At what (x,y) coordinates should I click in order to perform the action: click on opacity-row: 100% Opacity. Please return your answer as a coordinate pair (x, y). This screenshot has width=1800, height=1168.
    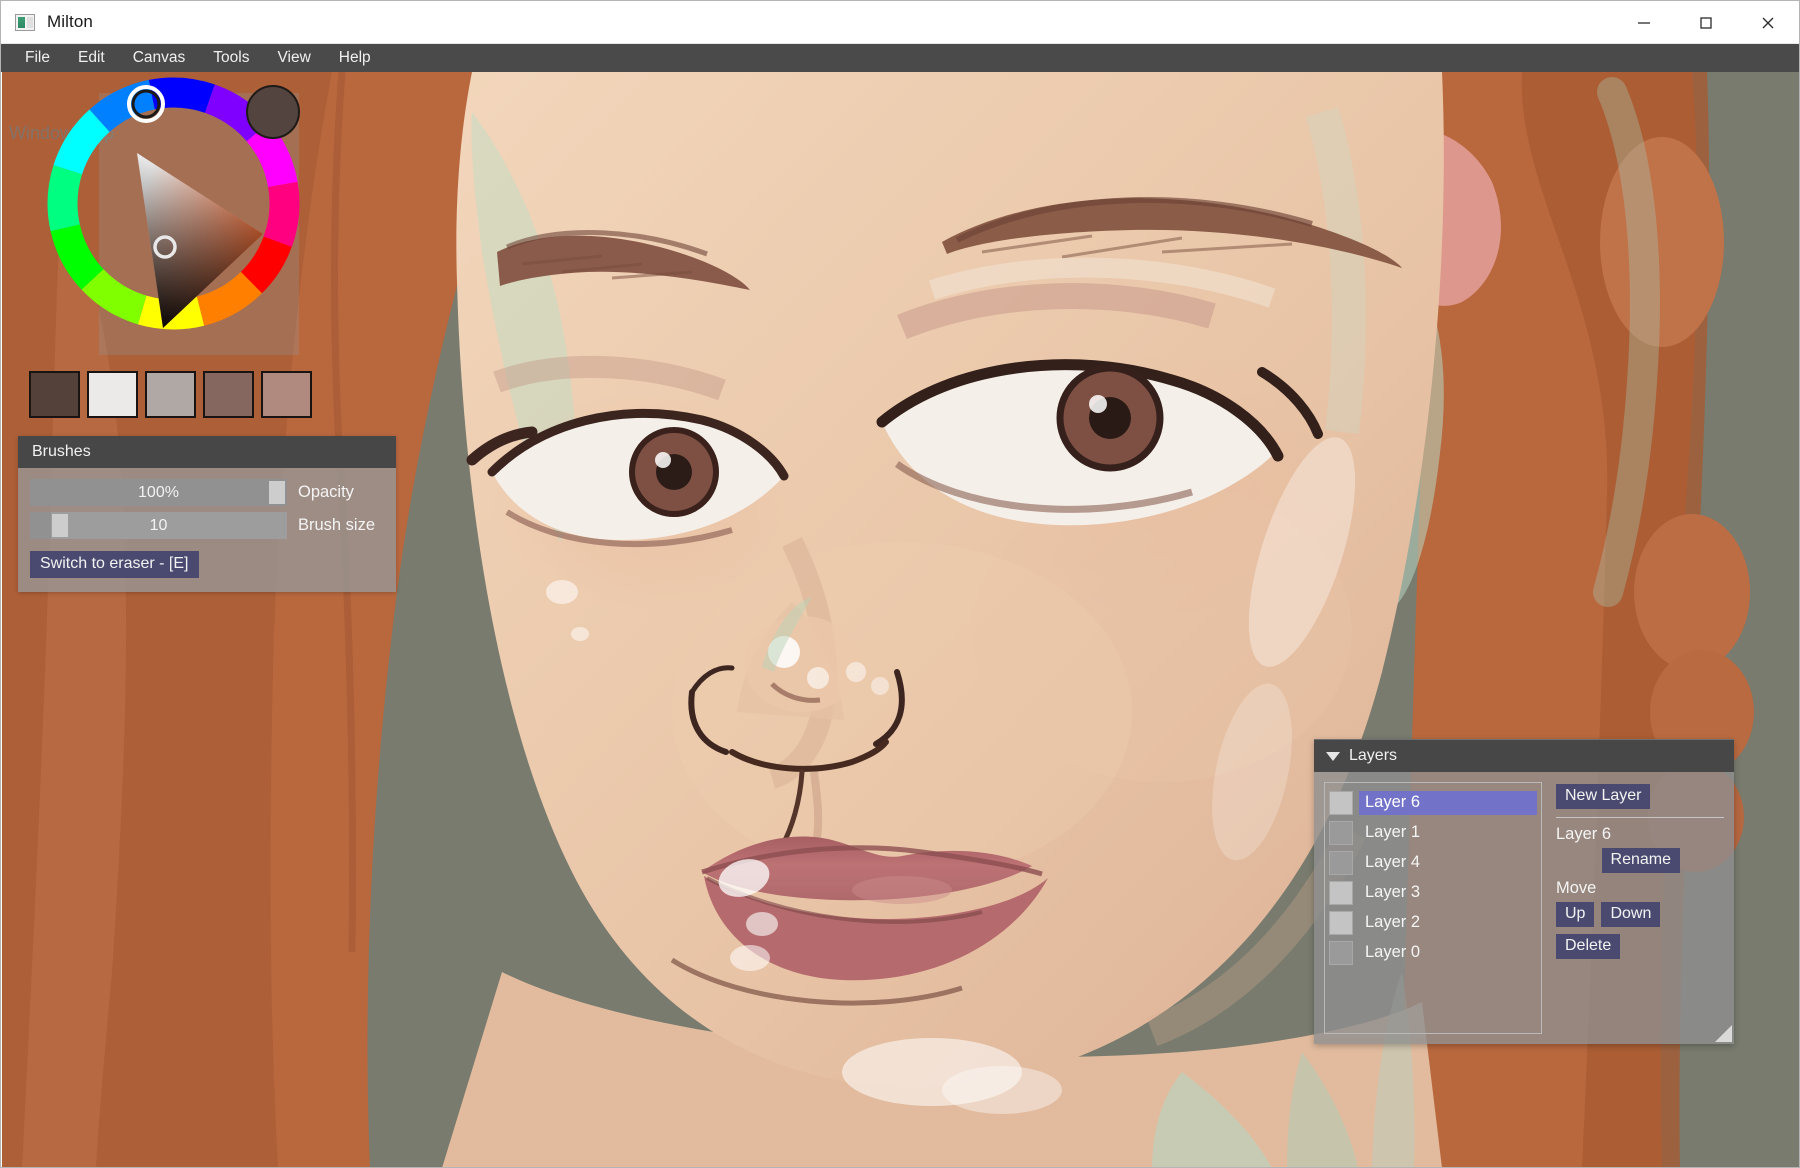
    Looking at the image, I should click on (207, 492).